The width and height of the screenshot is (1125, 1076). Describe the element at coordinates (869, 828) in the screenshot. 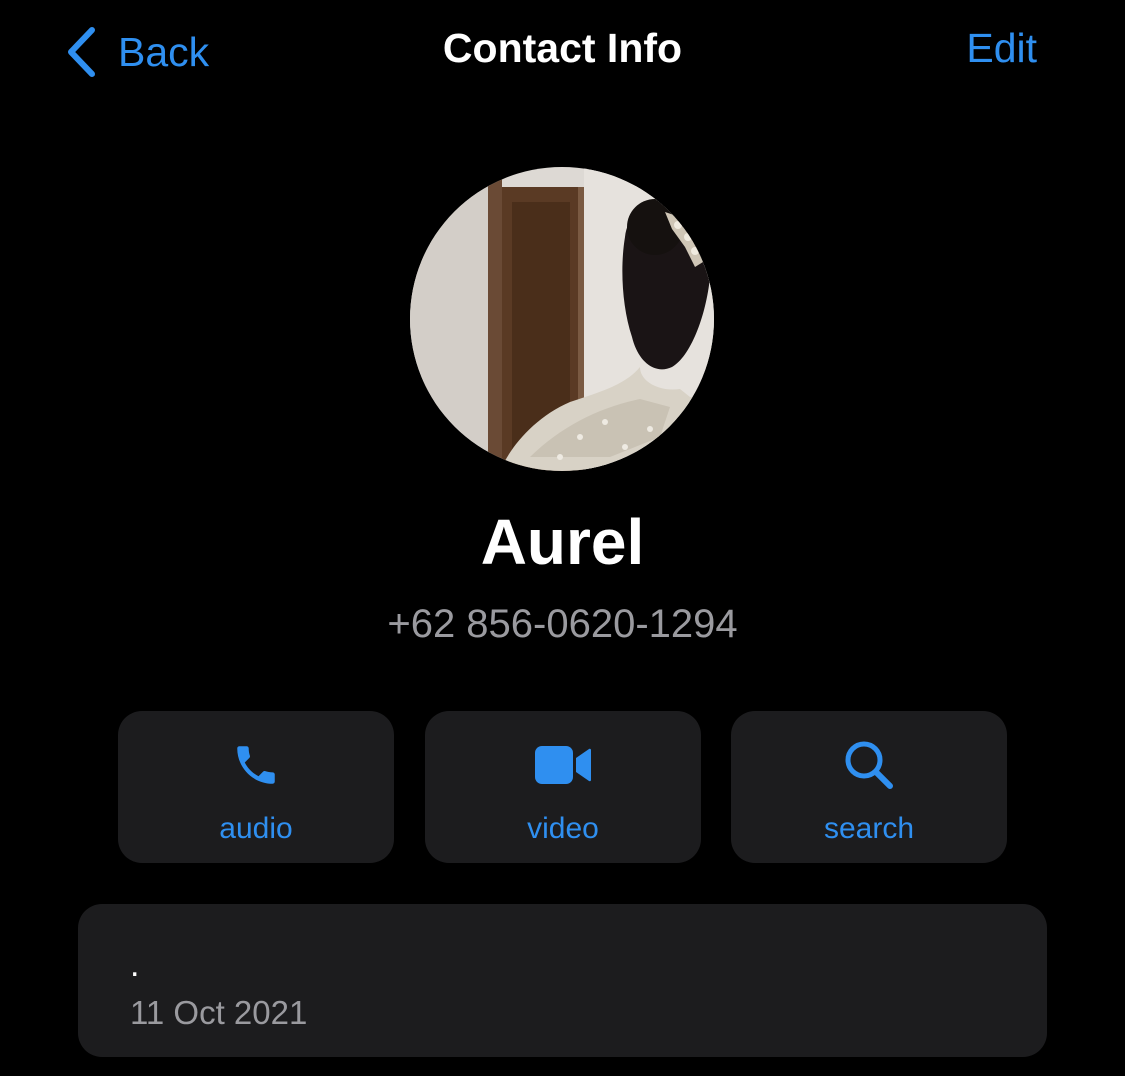

I see `search-label: search` at that location.